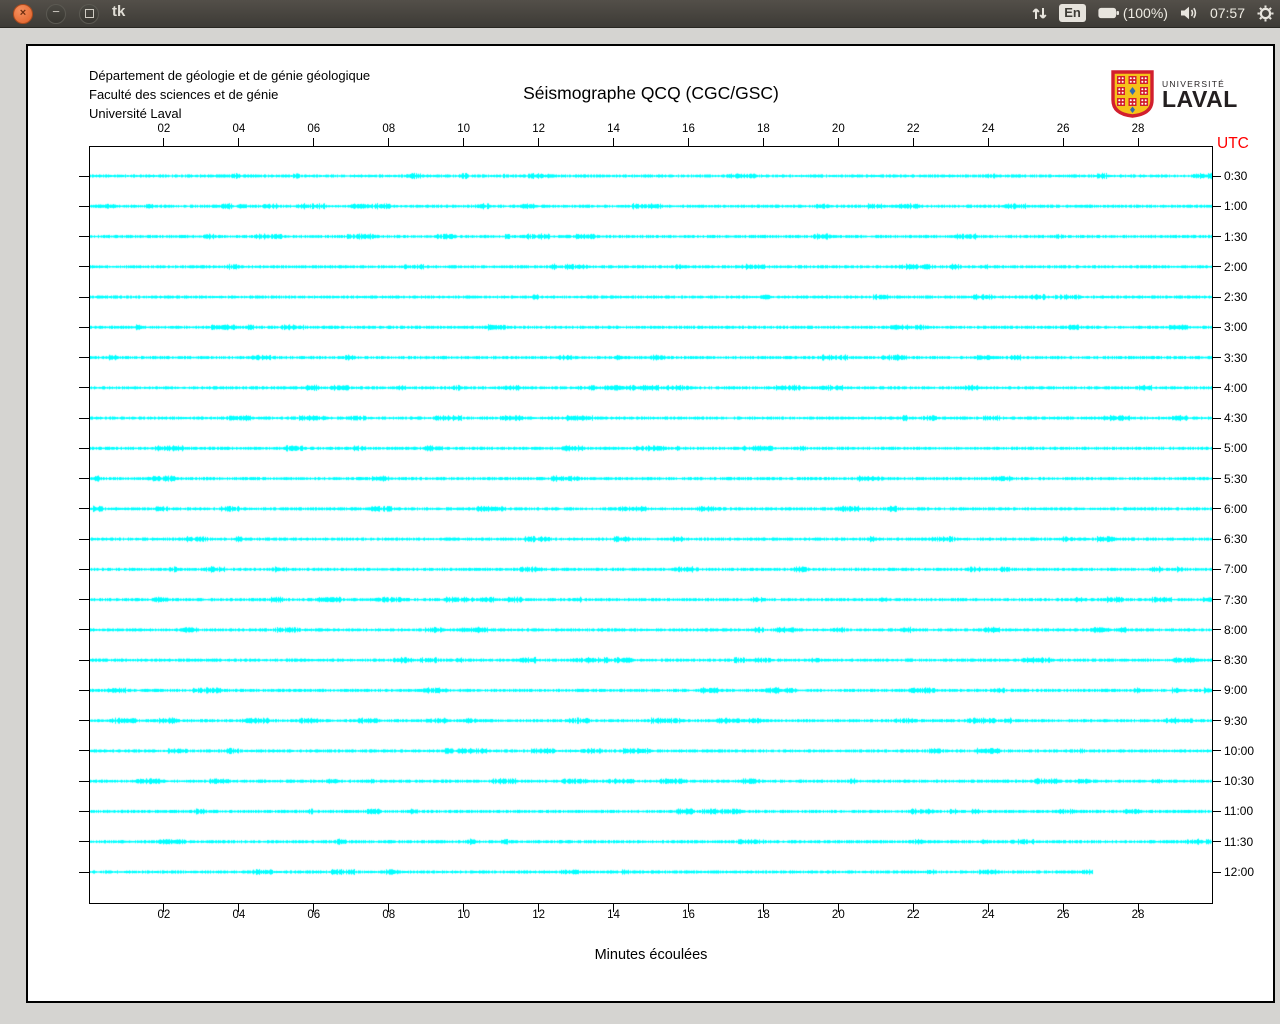 The height and width of the screenshot is (1024, 1280). I want to click on maximize-button, so click(89, 14).